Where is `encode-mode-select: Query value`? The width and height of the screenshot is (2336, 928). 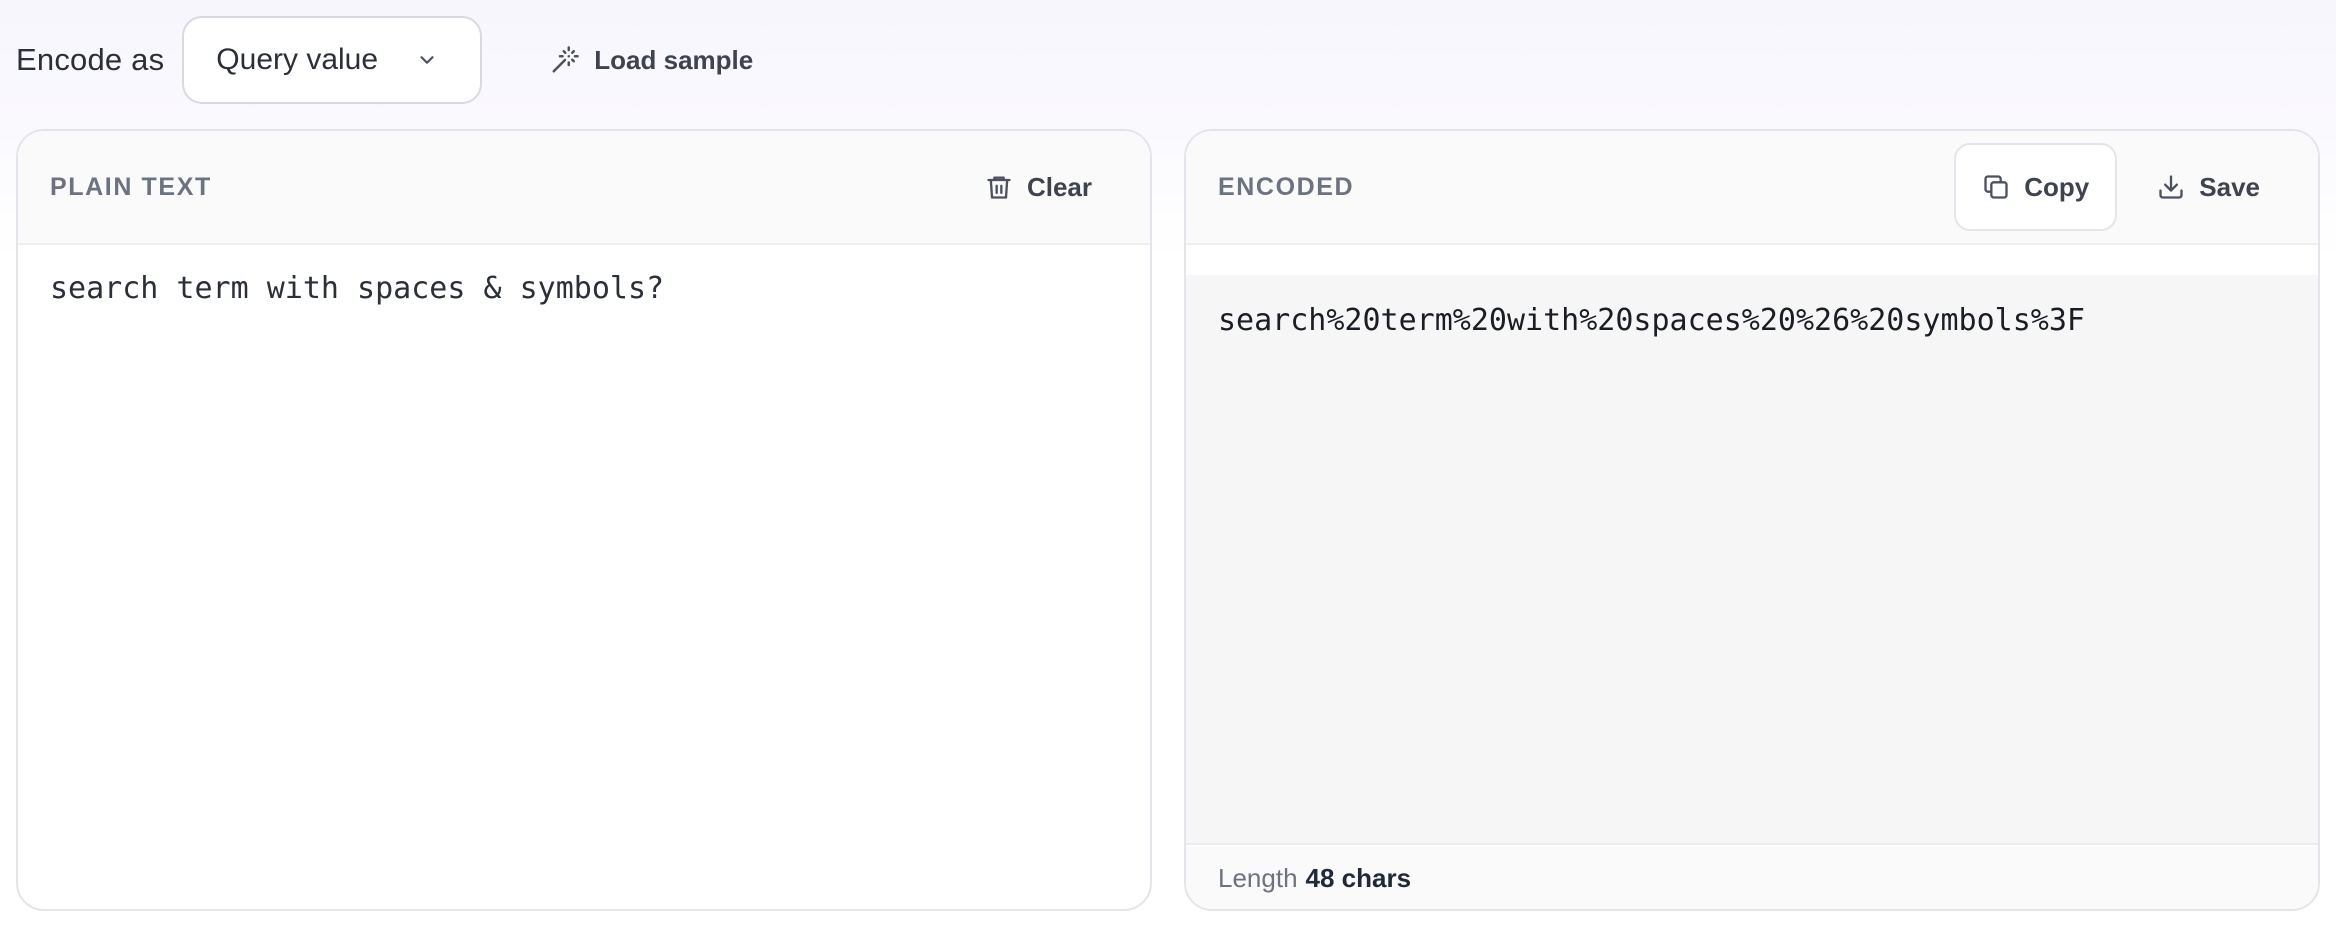
encode-mode-select: Query value is located at coordinates (332, 60).